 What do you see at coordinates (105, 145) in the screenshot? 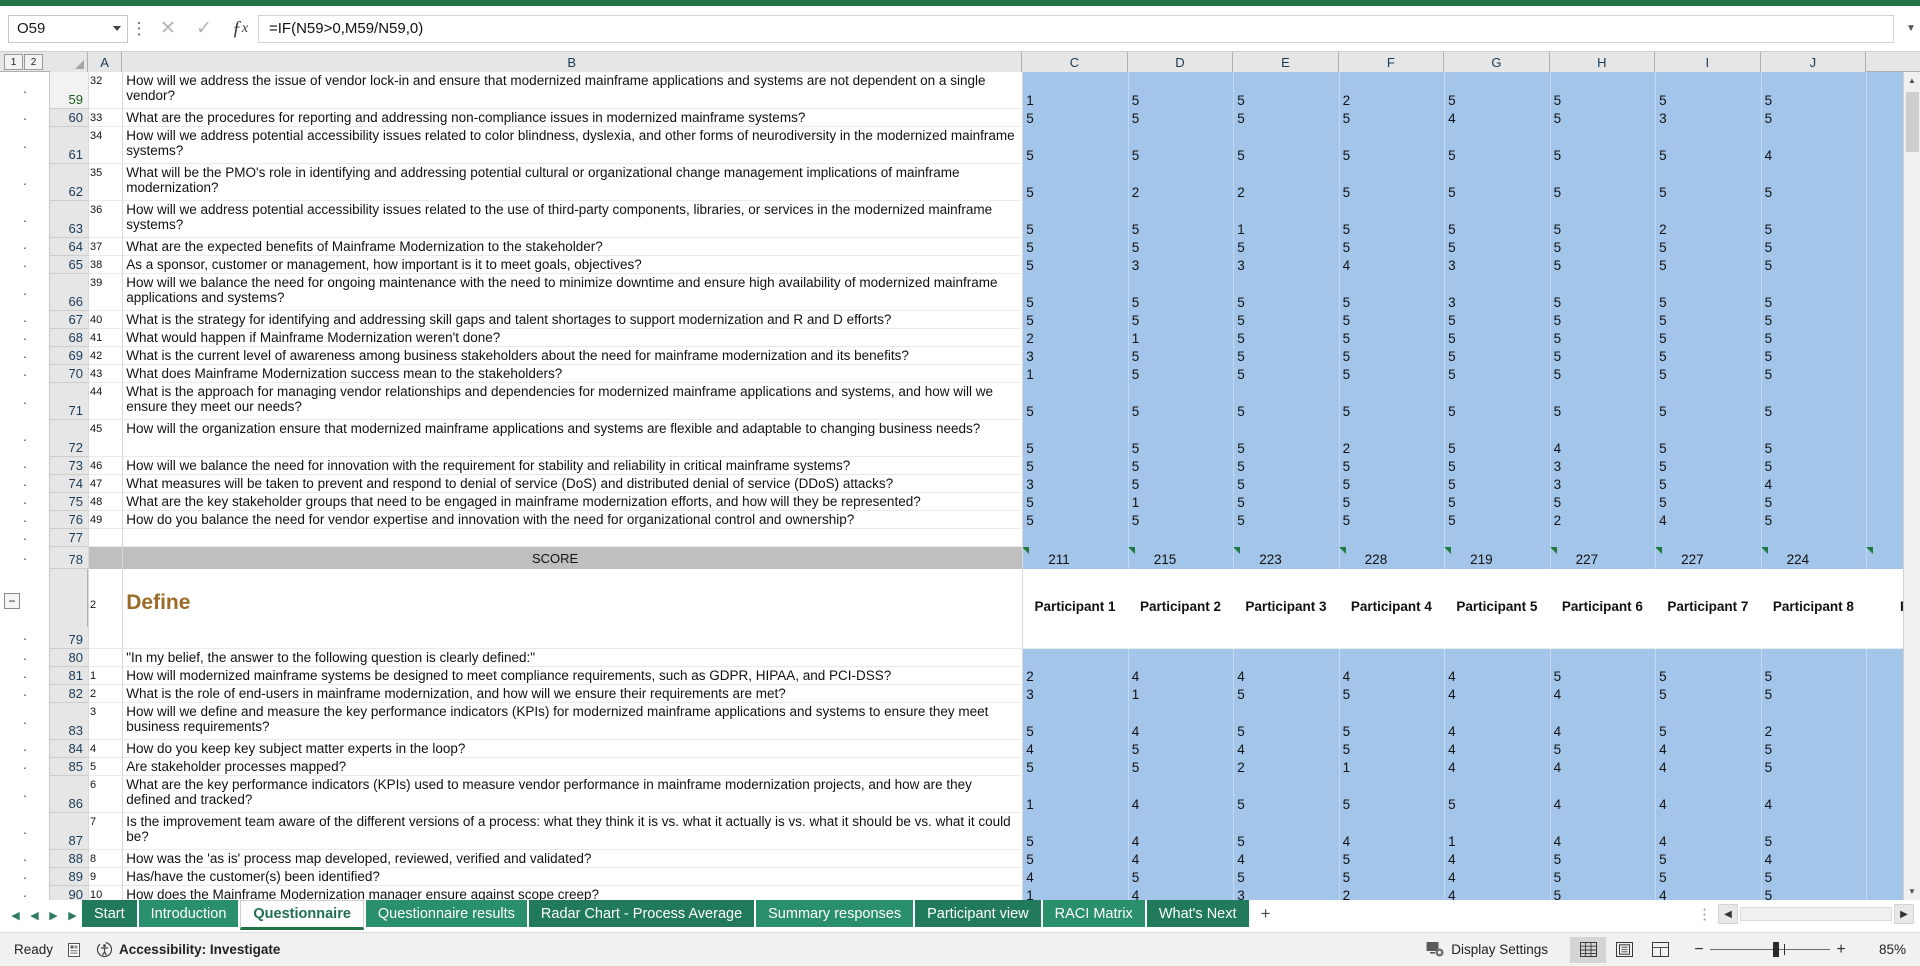
I see `cell-A61: 34` at bounding box center [105, 145].